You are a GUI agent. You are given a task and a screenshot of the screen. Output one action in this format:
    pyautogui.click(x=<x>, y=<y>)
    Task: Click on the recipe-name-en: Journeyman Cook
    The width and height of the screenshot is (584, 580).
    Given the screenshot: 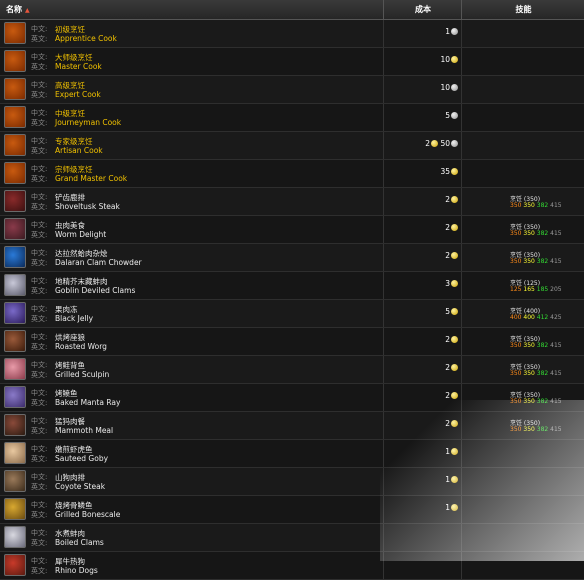 What is the action you would take?
    pyautogui.click(x=88, y=122)
    